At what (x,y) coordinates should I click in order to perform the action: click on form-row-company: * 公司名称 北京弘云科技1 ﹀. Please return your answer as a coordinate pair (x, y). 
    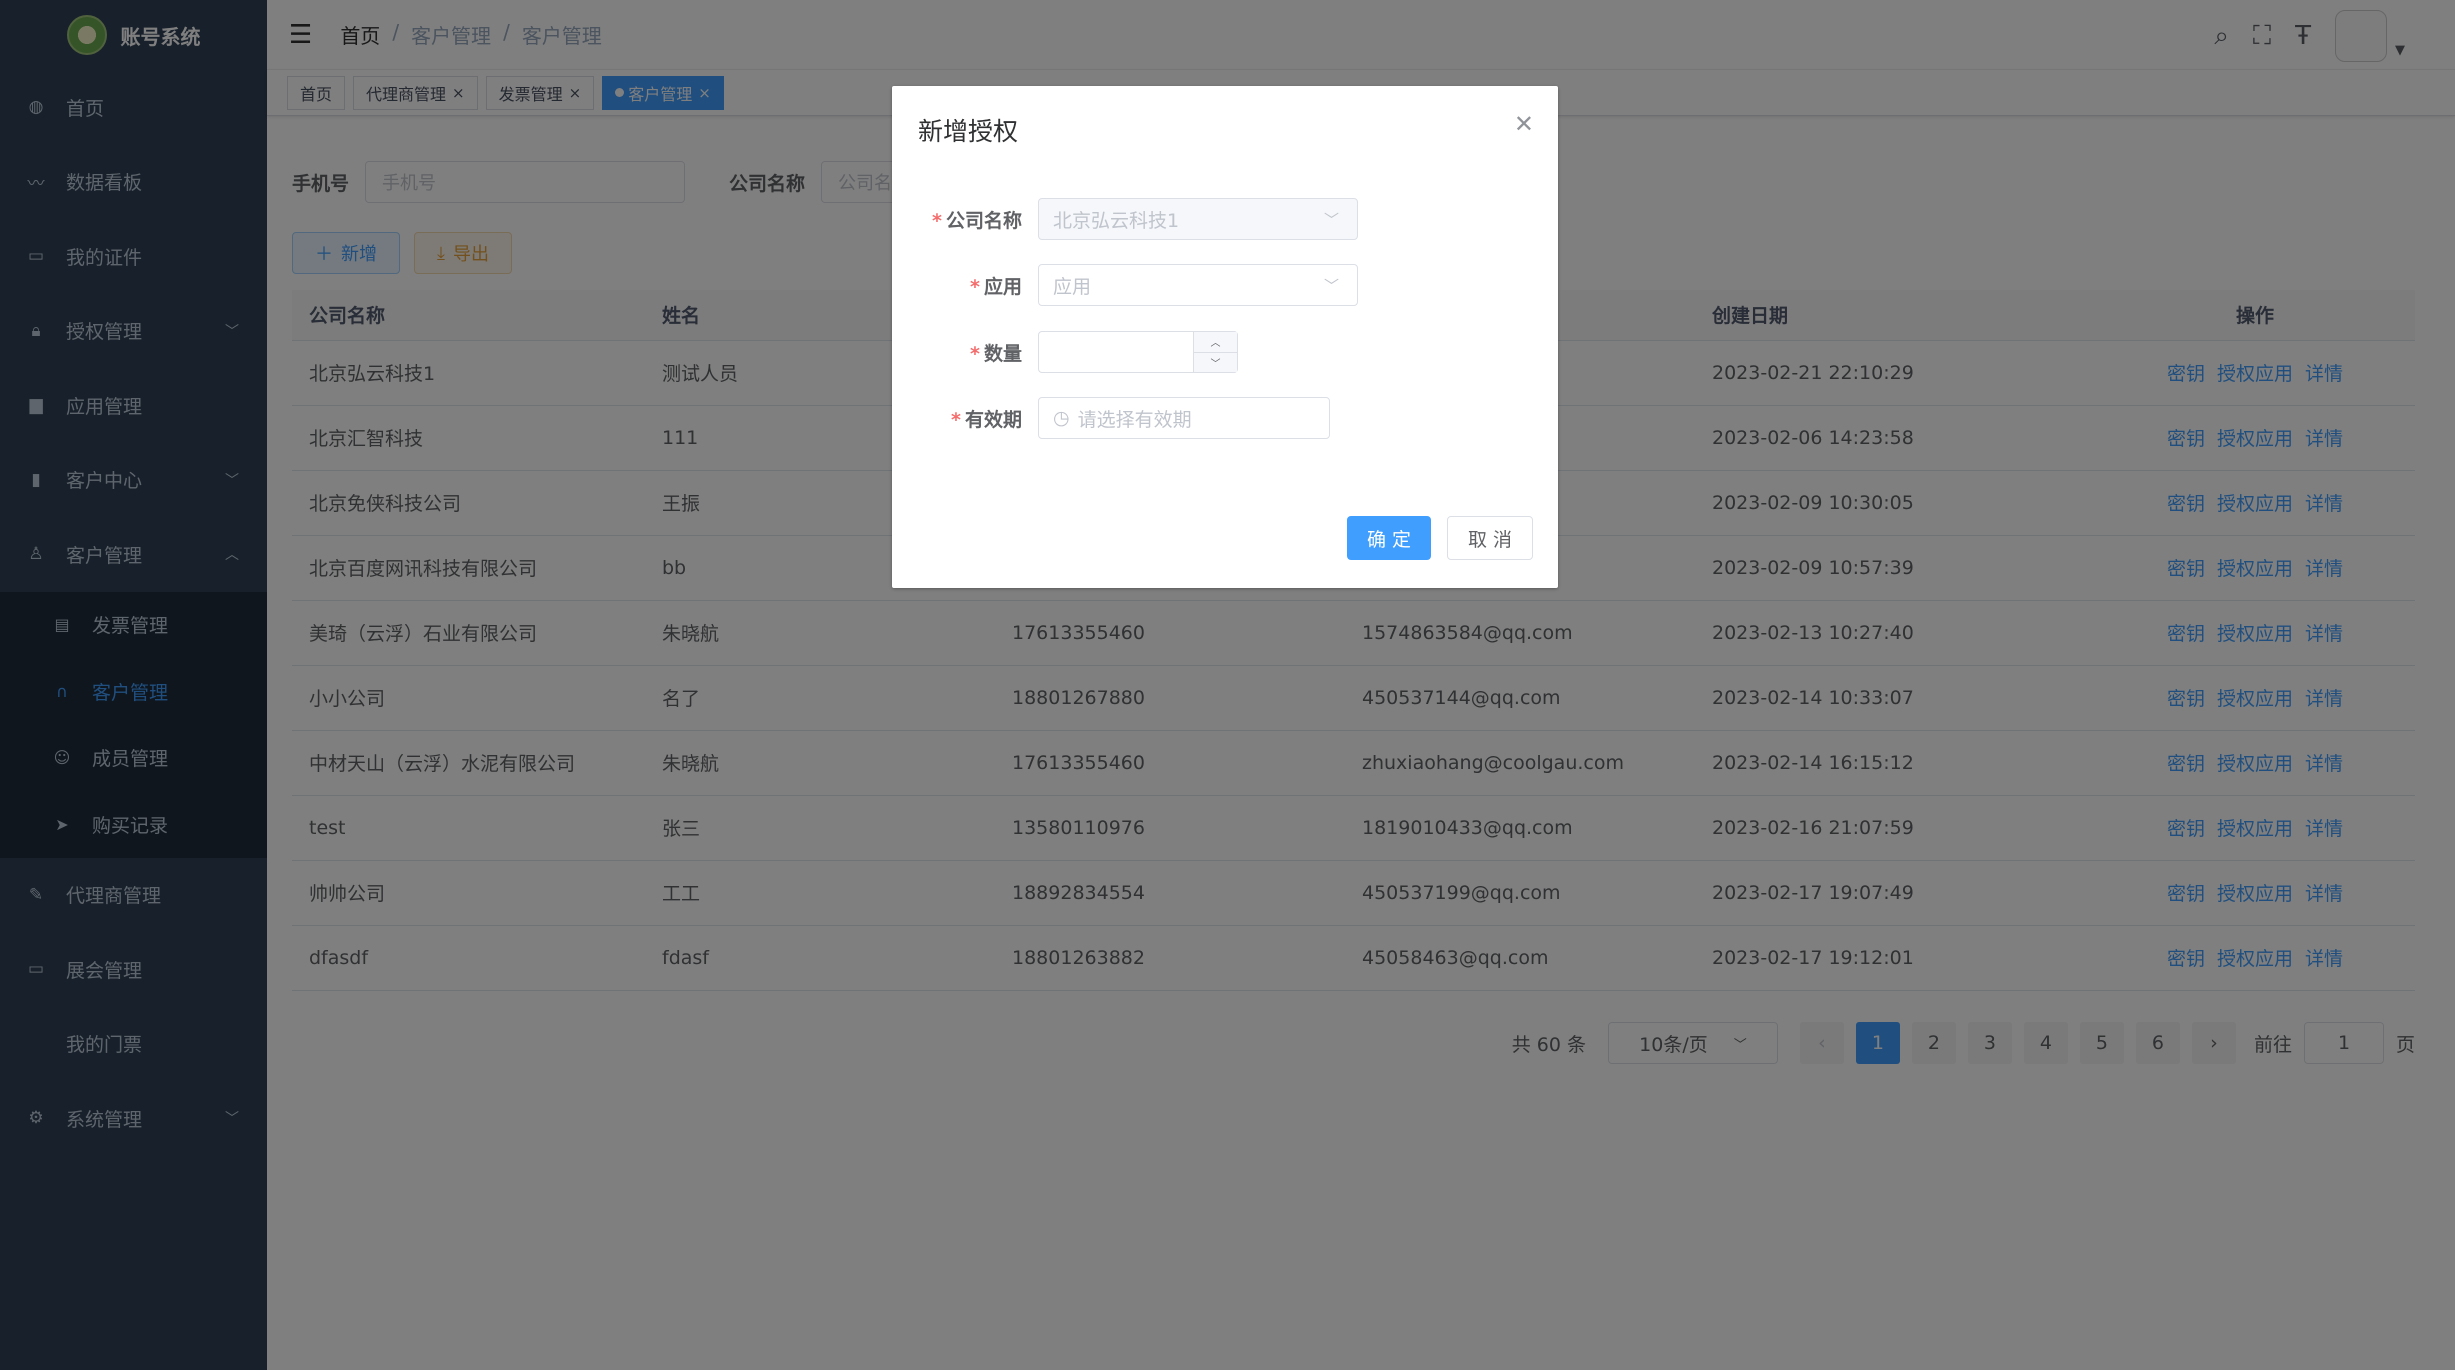
    Looking at the image, I should click on (1225, 219).